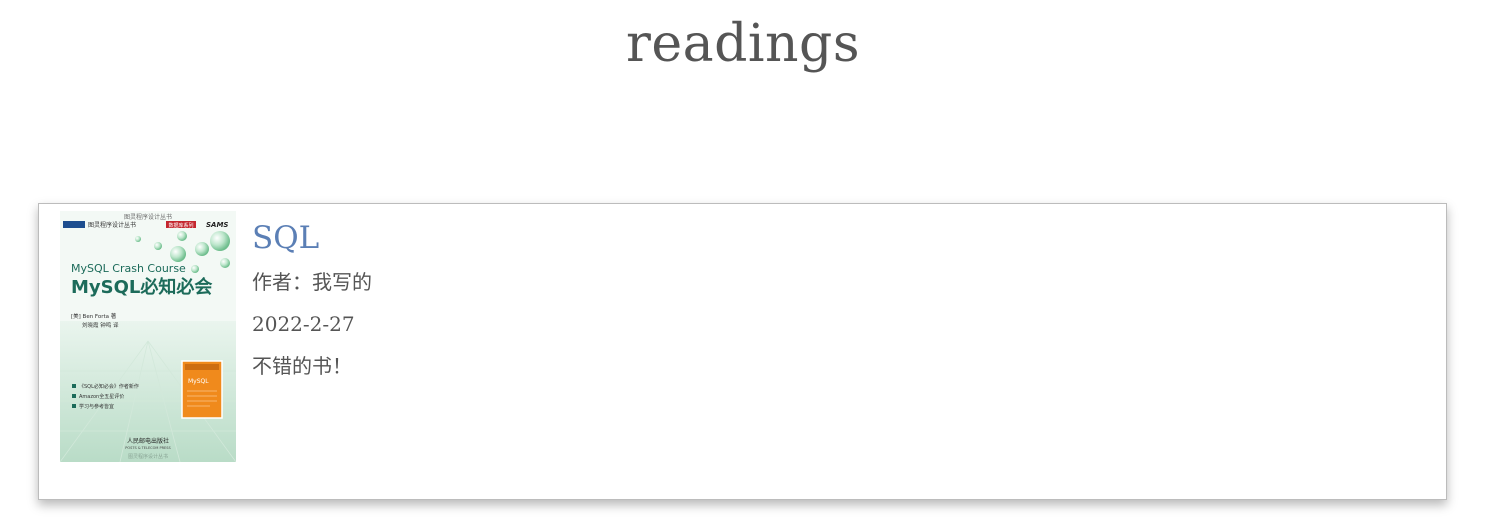 The width and height of the screenshot is (1486, 532). What do you see at coordinates (96, 406) in the screenshot?
I see `cover-bullet-3: 学习与参考皆宜` at bounding box center [96, 406].